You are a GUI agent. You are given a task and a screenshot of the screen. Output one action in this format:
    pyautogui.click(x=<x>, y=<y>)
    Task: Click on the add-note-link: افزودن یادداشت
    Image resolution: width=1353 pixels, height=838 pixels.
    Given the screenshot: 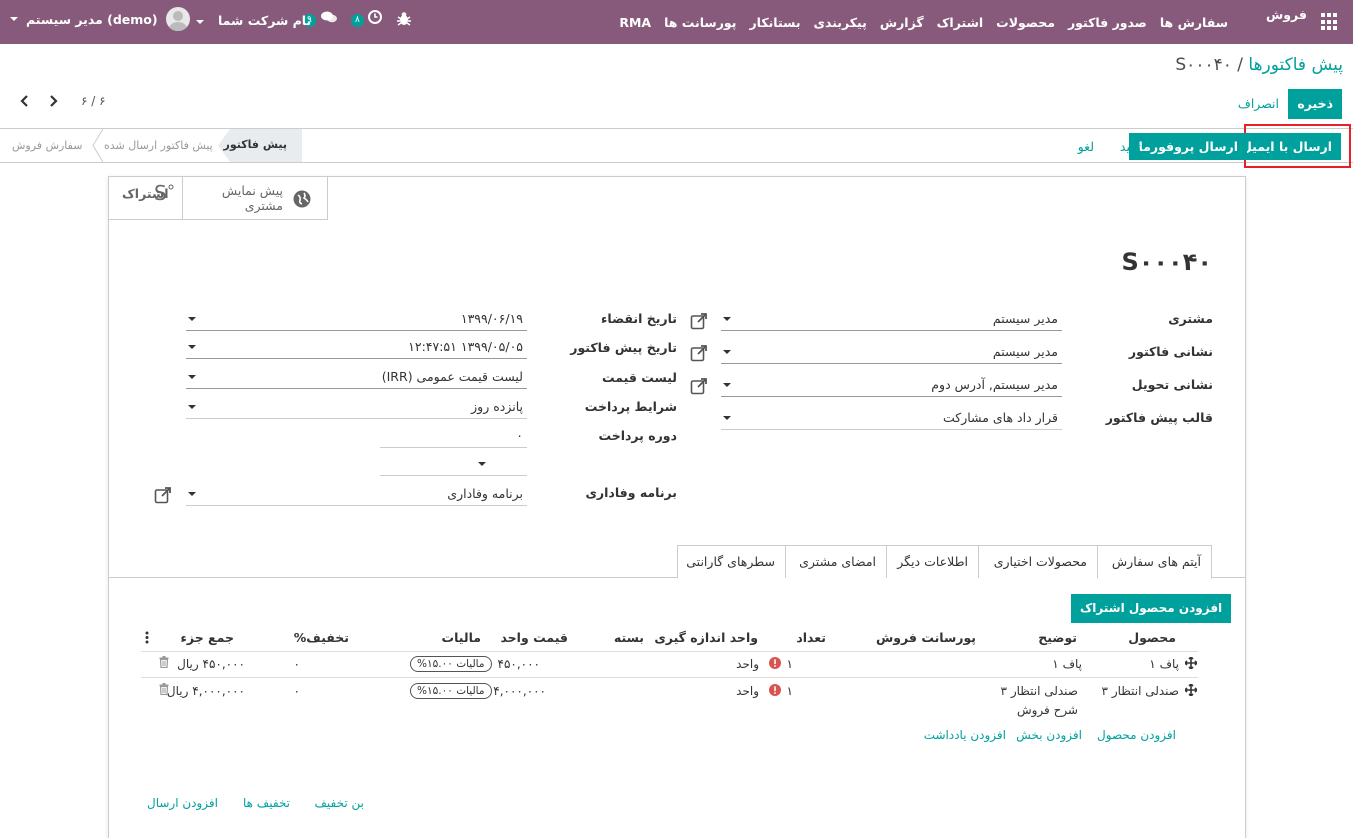 What is the action you would take?
    pyautogui.click(x=965, y=735)
    